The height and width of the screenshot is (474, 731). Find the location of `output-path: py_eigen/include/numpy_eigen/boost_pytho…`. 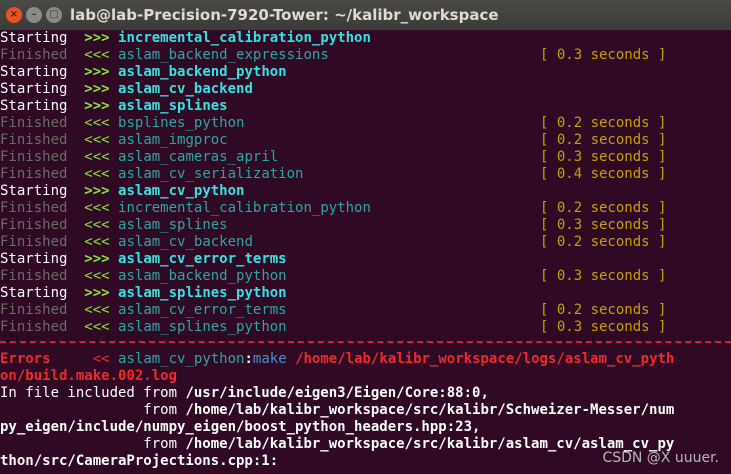

output-path: py_eigen/include/numpy_eigen/boost_pytho… is located at coordinates (240, 427).